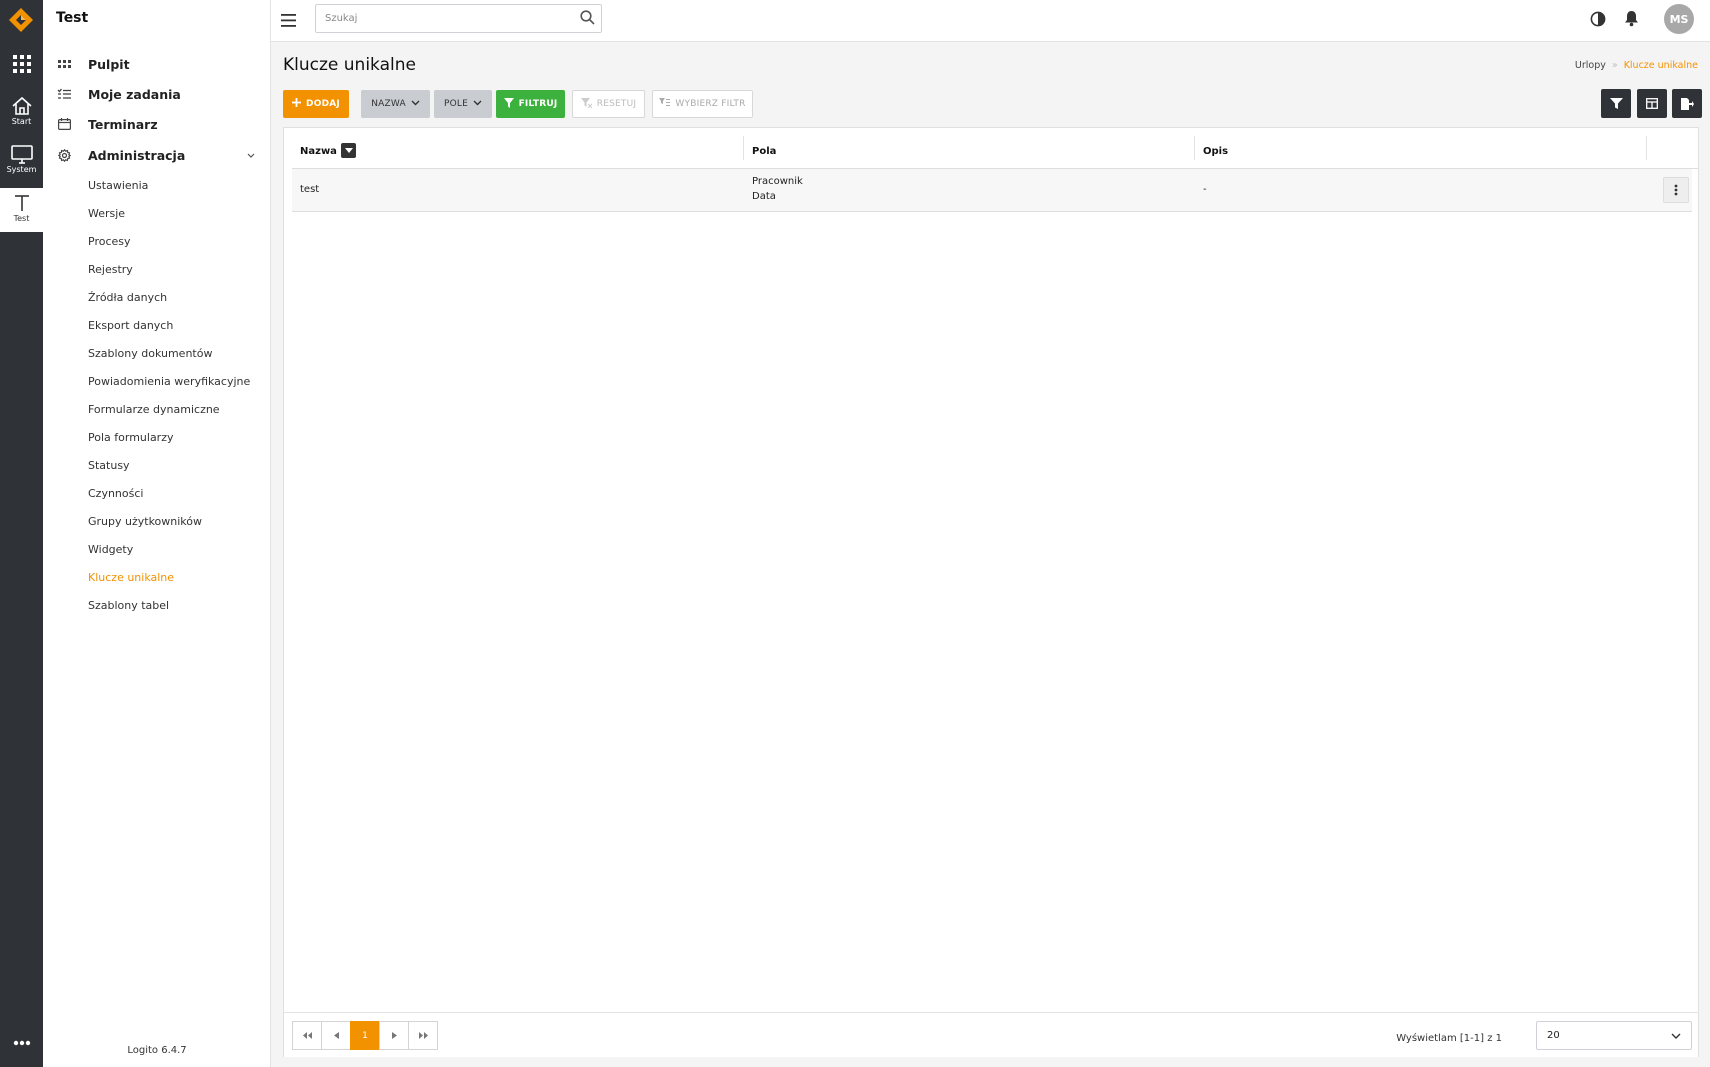 The width and height of the screenshot is (1710, 1067). What do you see at coordinates (991, 1034) in the screenshot?
I see `pagination: 1 Wyświetlam [1-1] z 1 20` at bounding box center [991, 1034].